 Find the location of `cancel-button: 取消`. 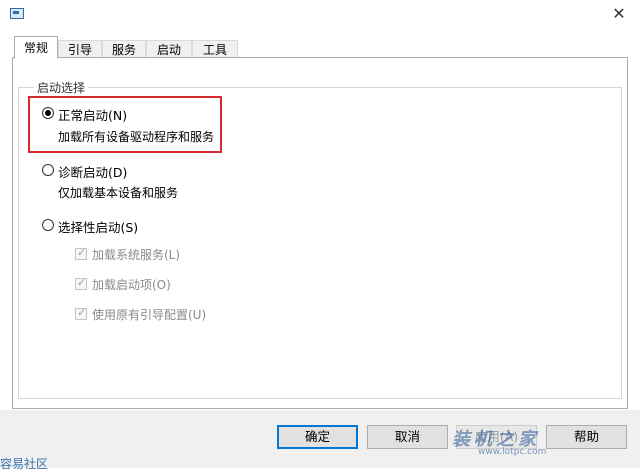

cancel-button: 取消 is located at coordinates (407, 437).